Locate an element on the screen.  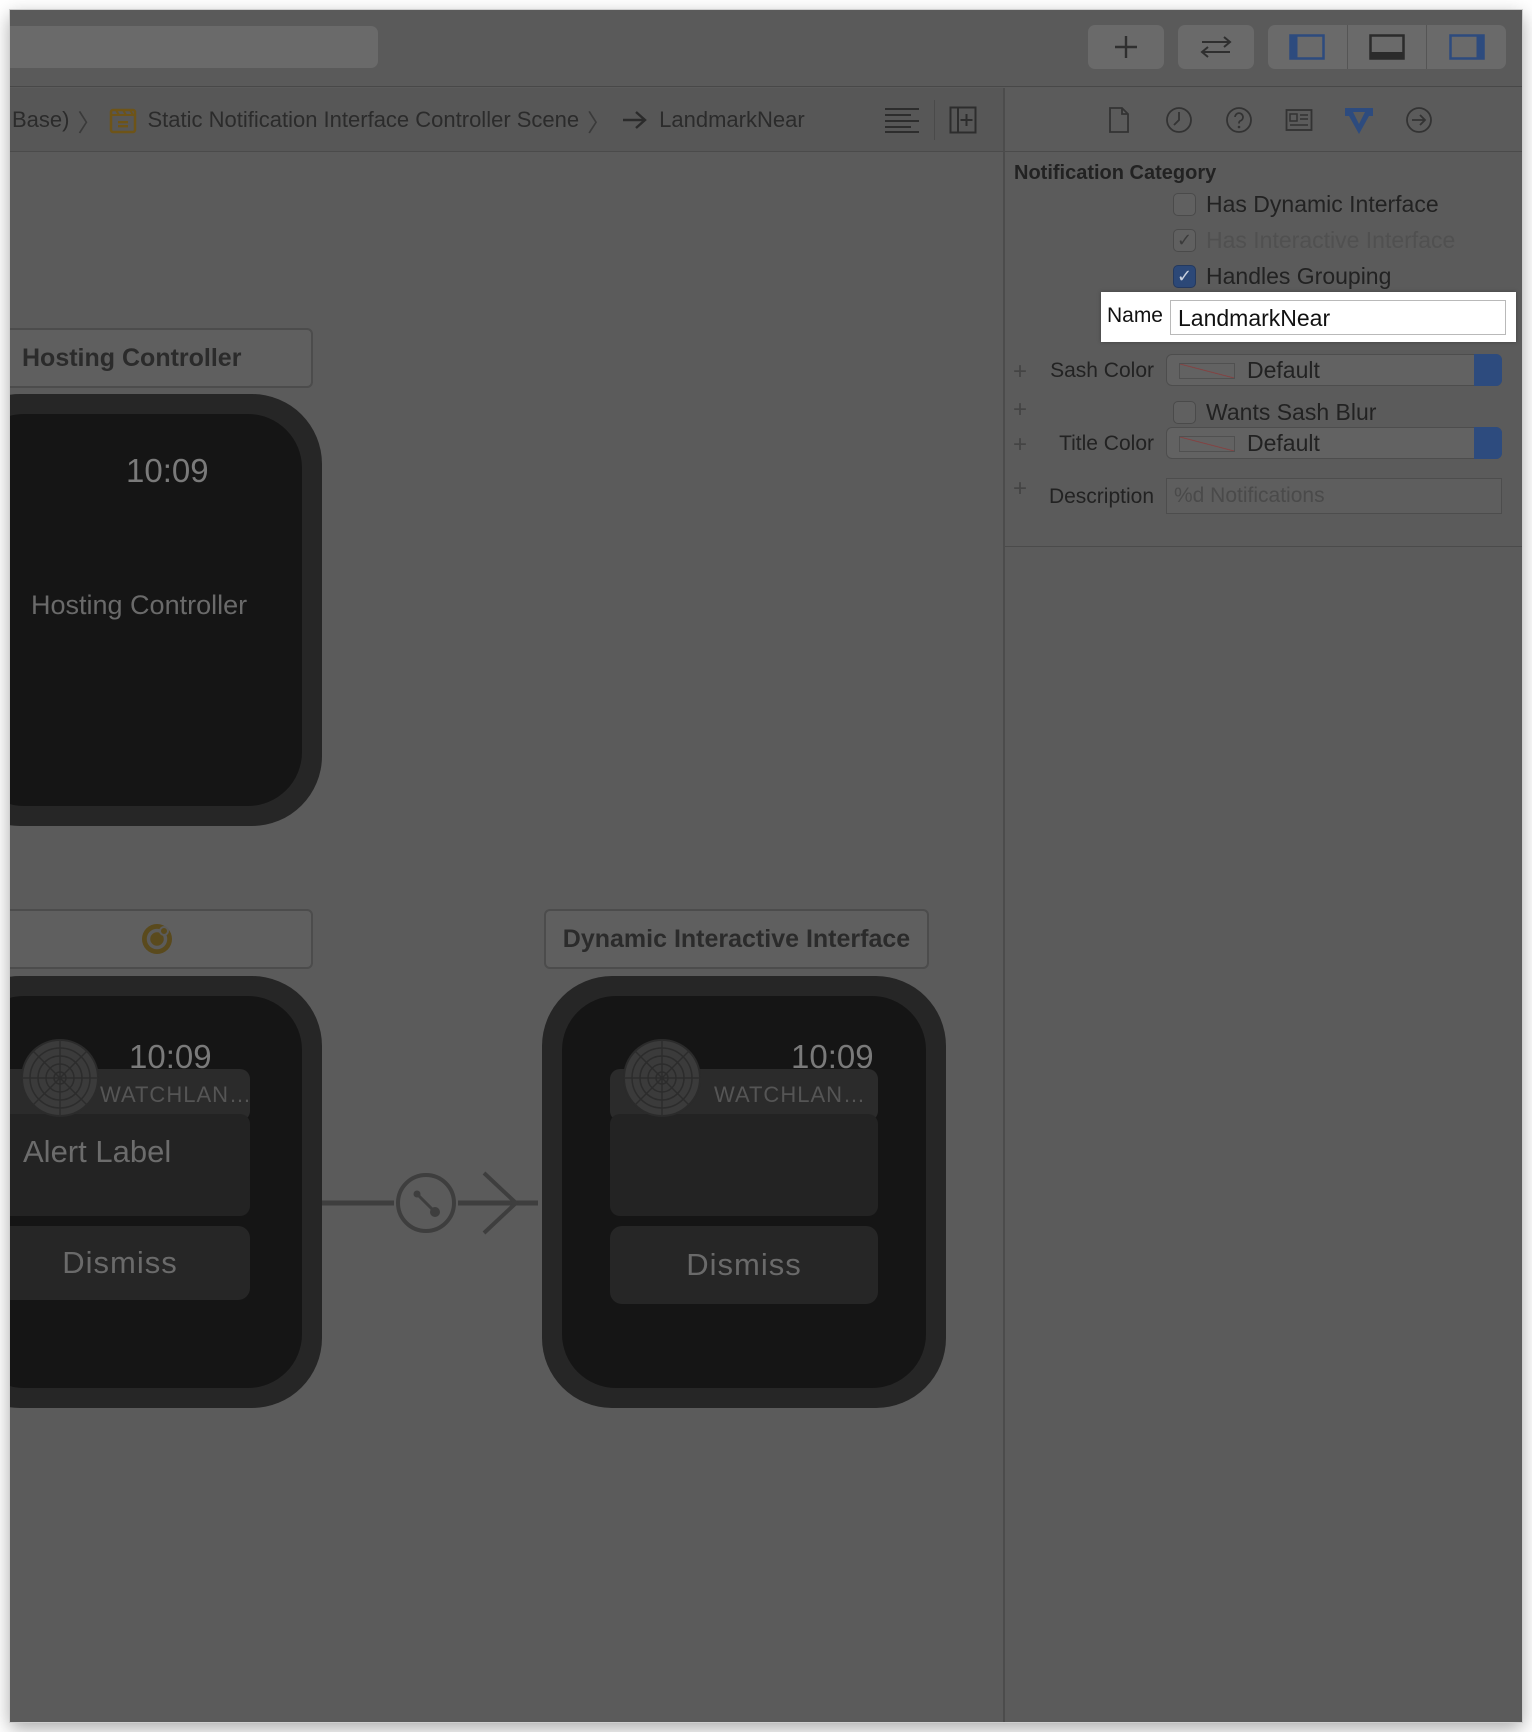
alert-label: Alert Label is located at coordinates (97, 1152).